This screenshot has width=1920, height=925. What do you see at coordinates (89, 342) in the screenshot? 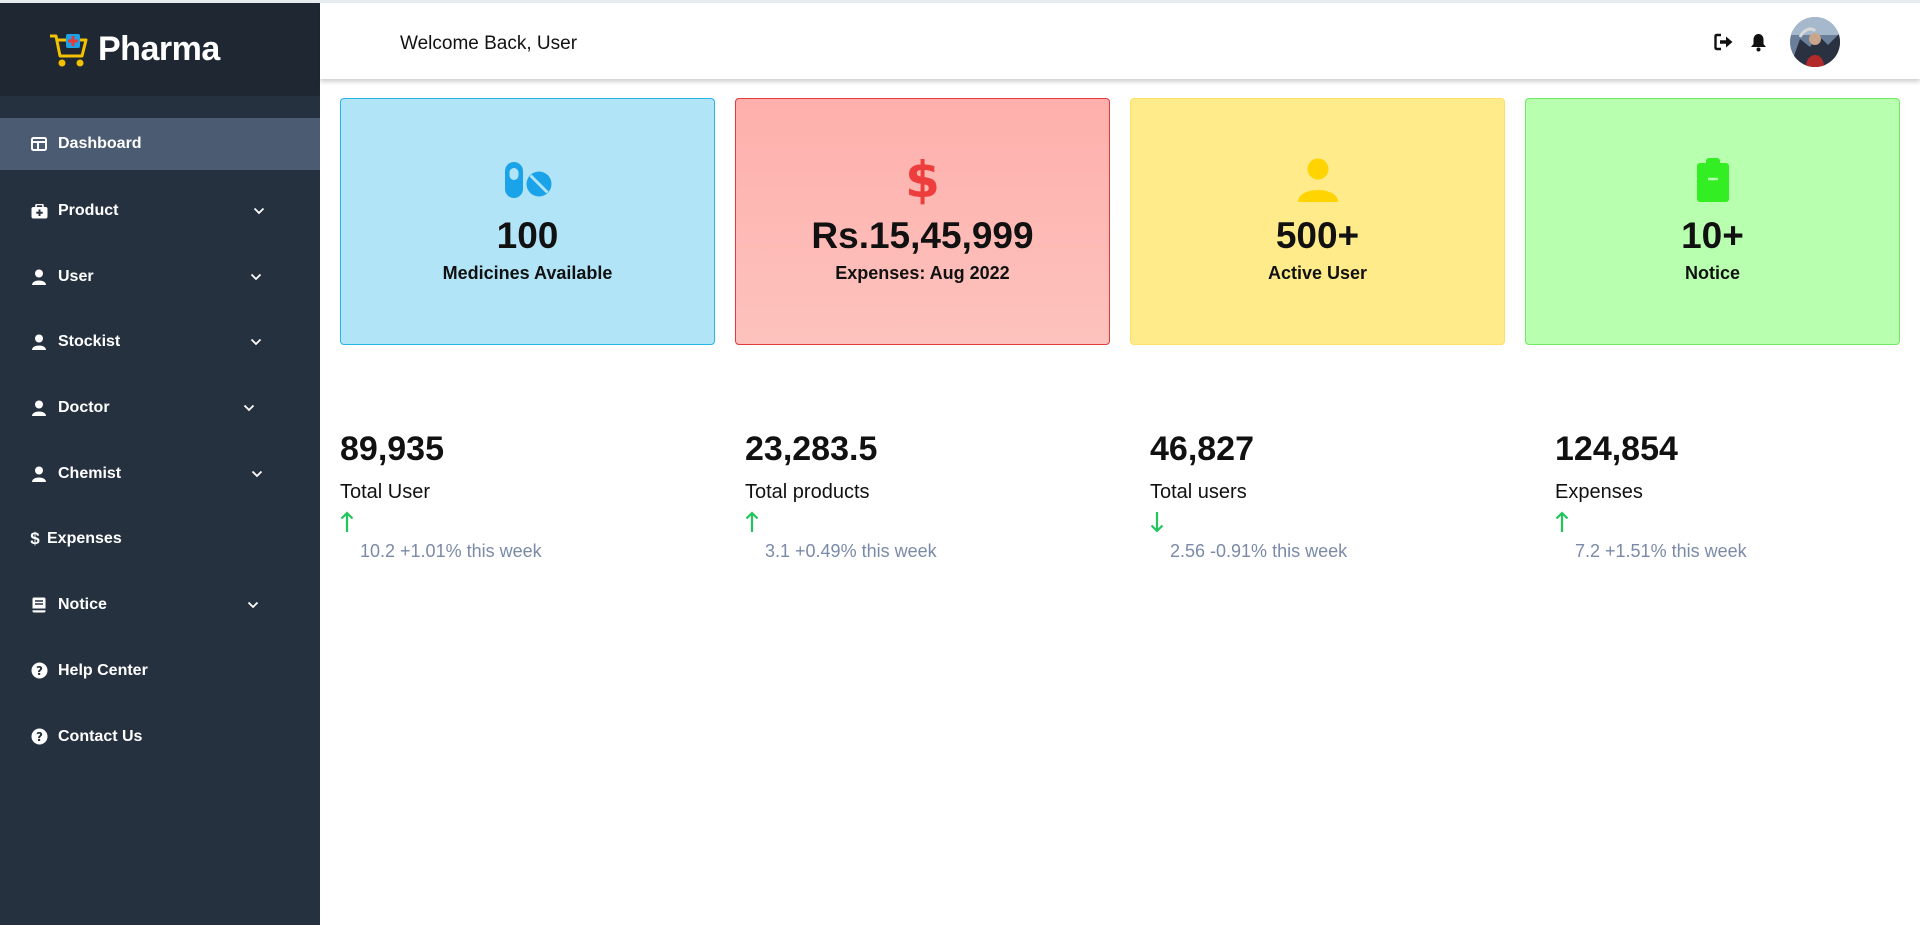
I see `sidebar-item-label: Stockist` at bounding box center [89, 342].